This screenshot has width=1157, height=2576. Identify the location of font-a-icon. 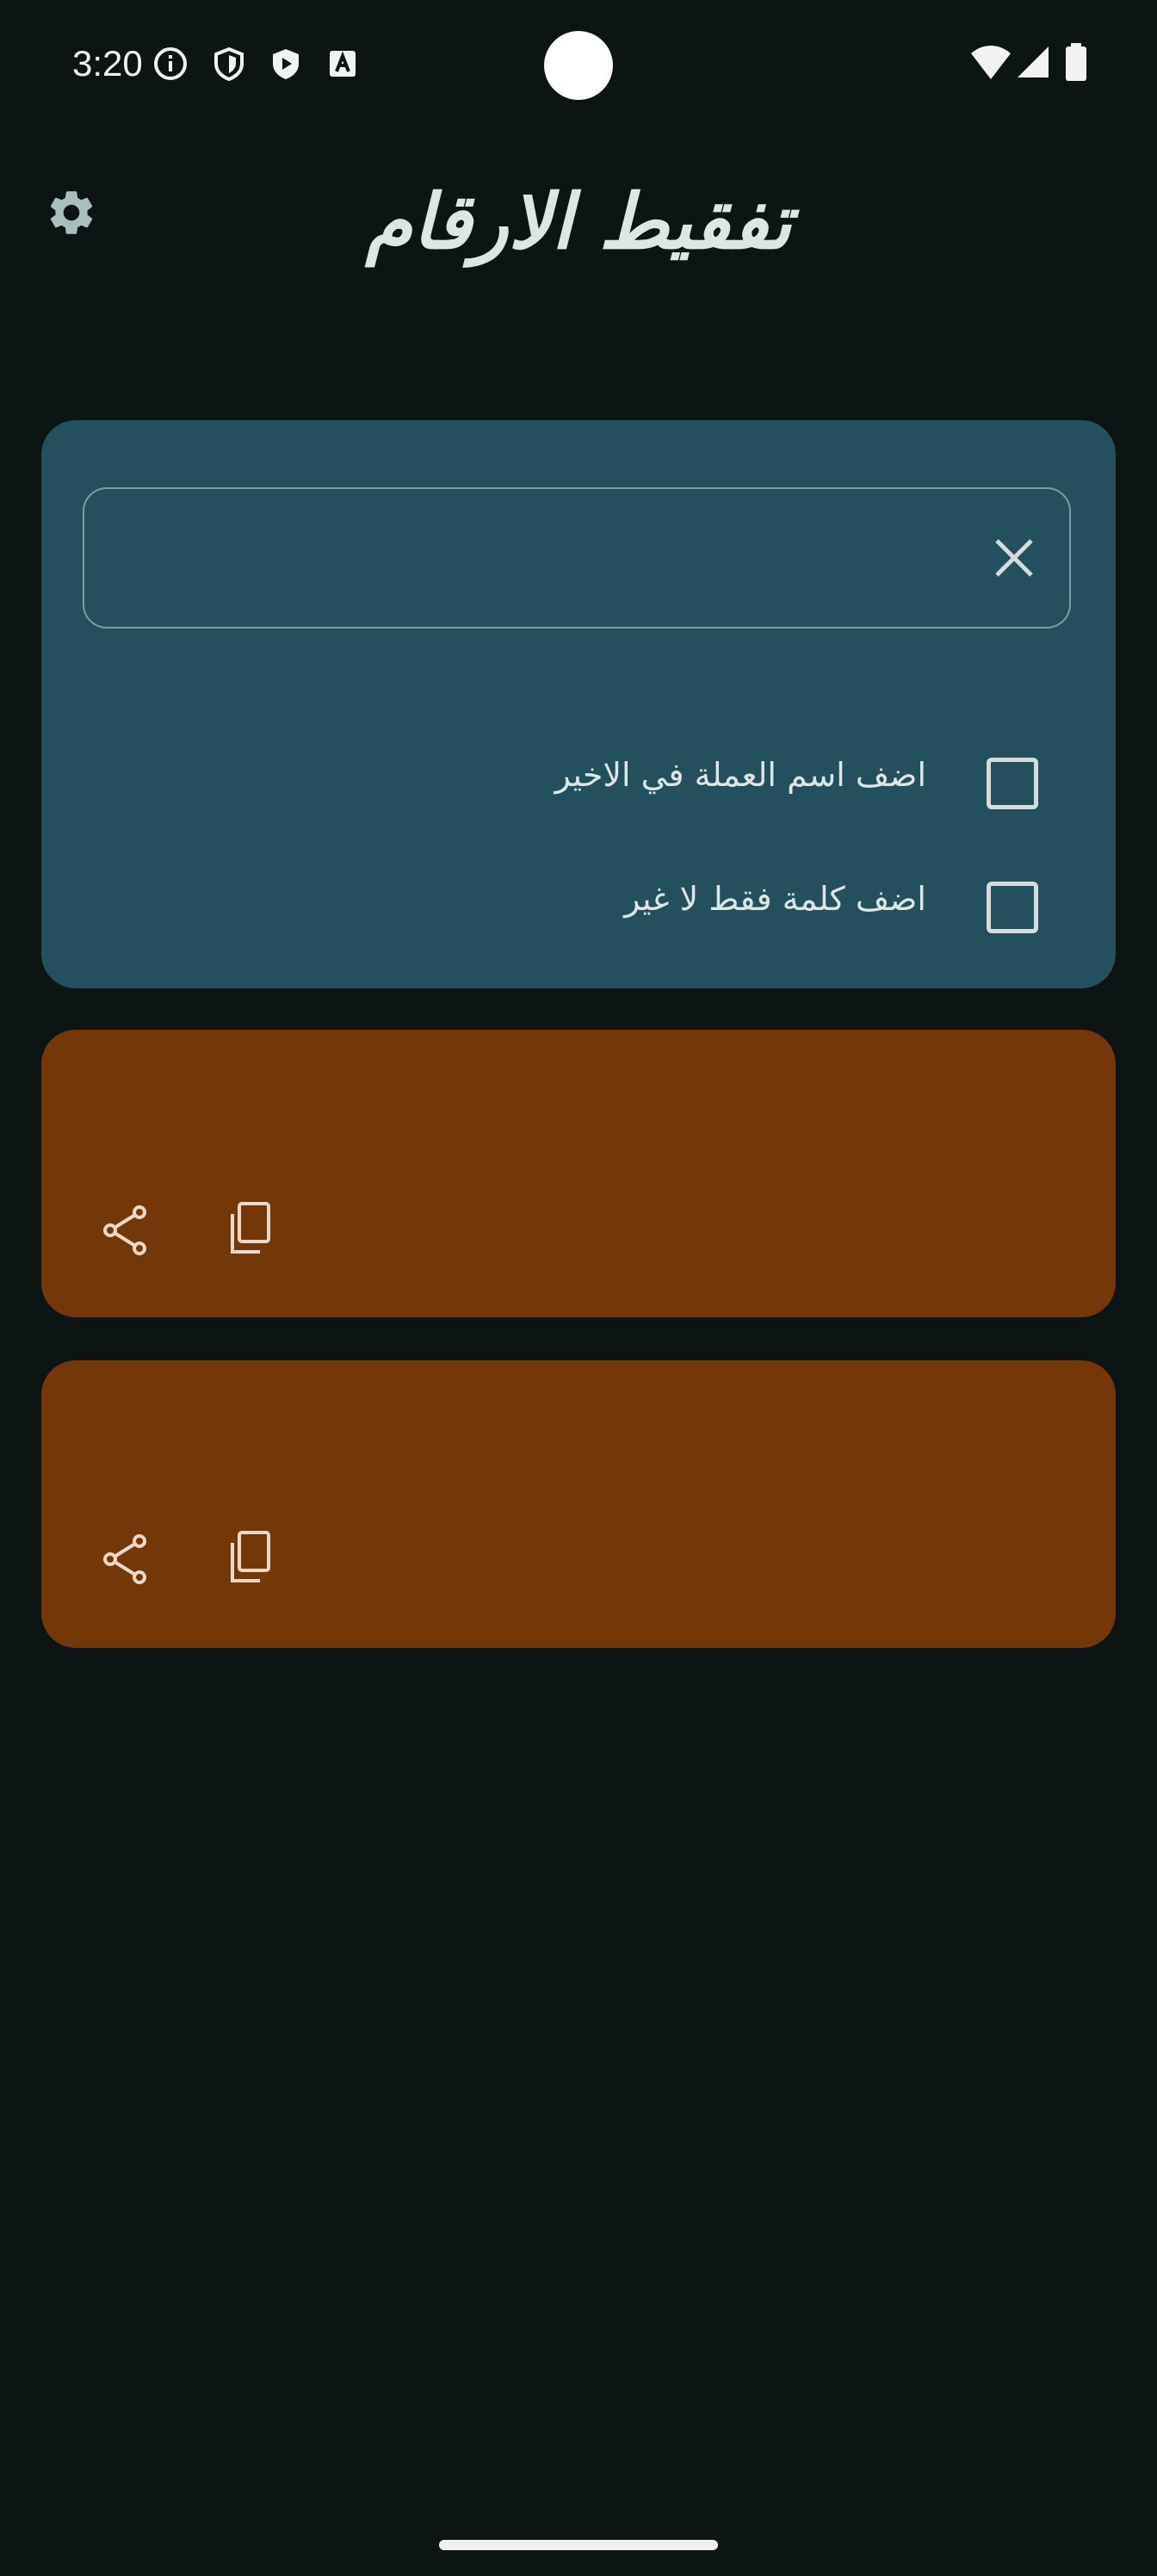
(343, 64).